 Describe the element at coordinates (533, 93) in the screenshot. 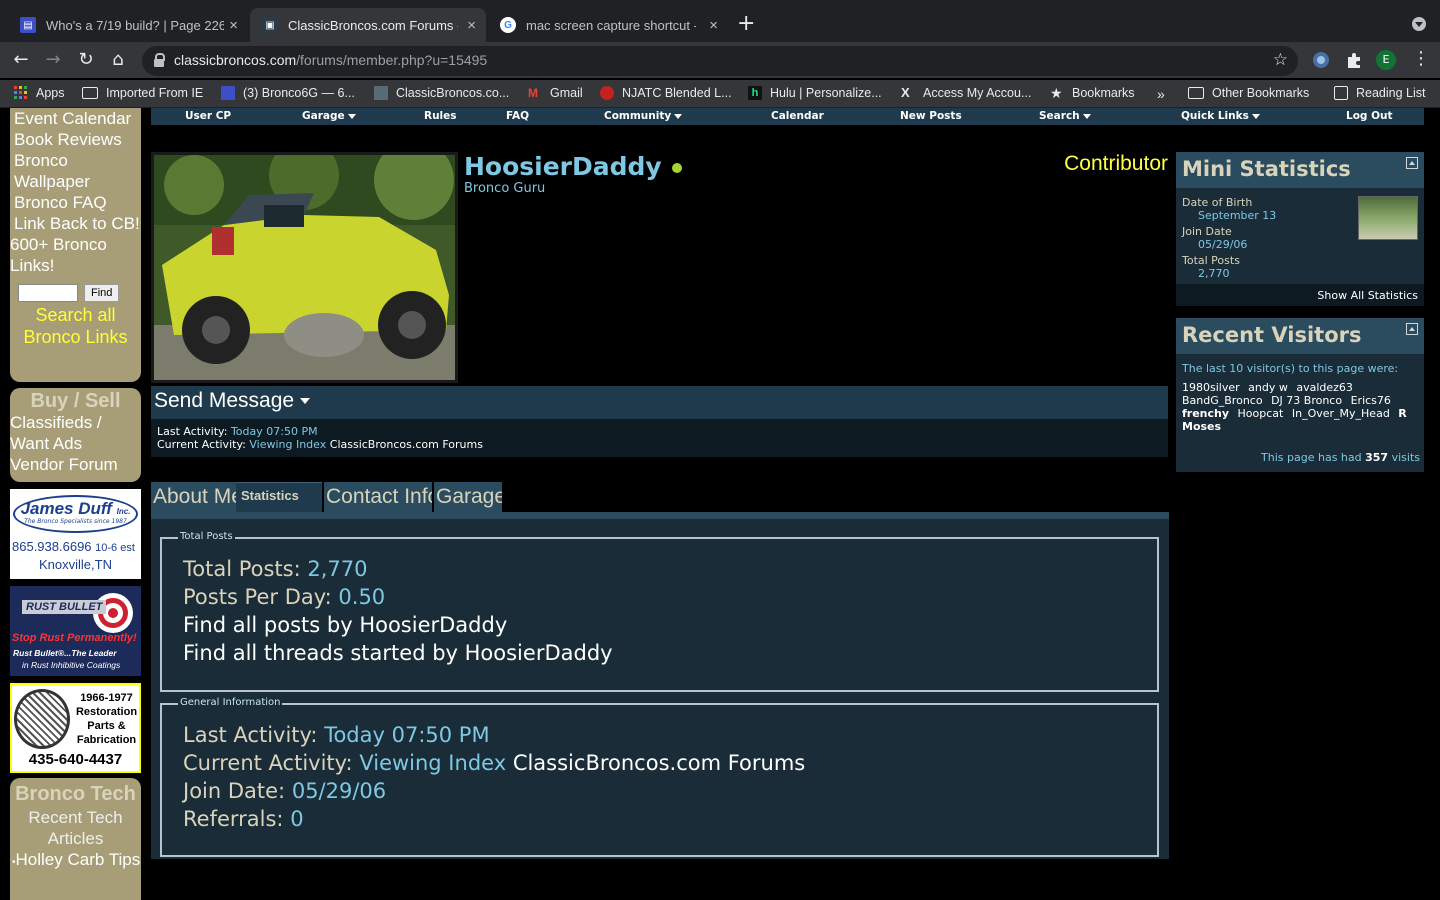

I see `gmail-icon: M` at that location.